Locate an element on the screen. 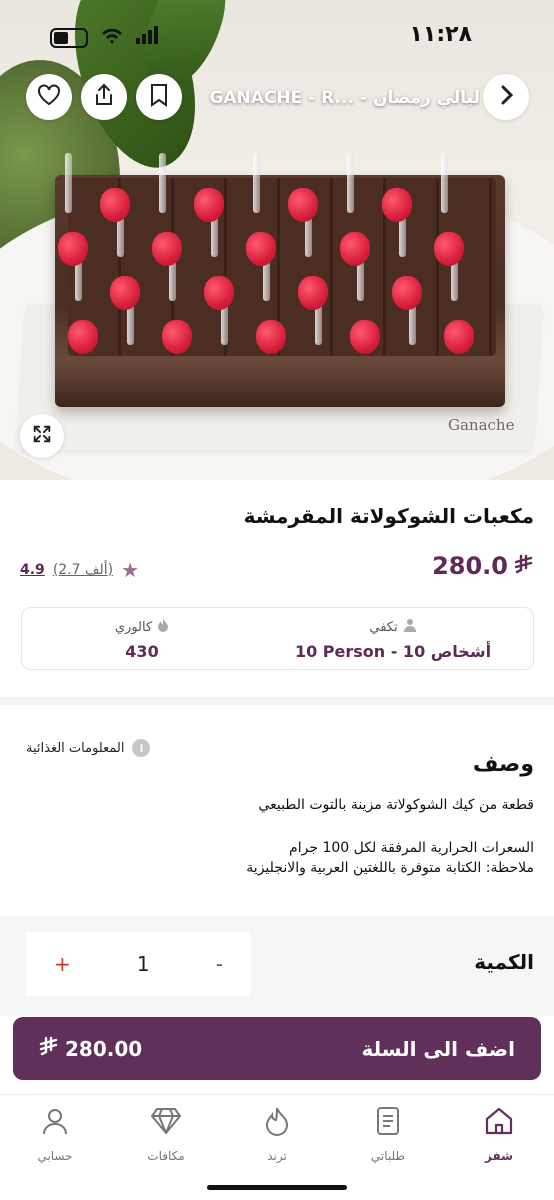  quantity-stepper: + 1 - is located at coordinates (138, 964).